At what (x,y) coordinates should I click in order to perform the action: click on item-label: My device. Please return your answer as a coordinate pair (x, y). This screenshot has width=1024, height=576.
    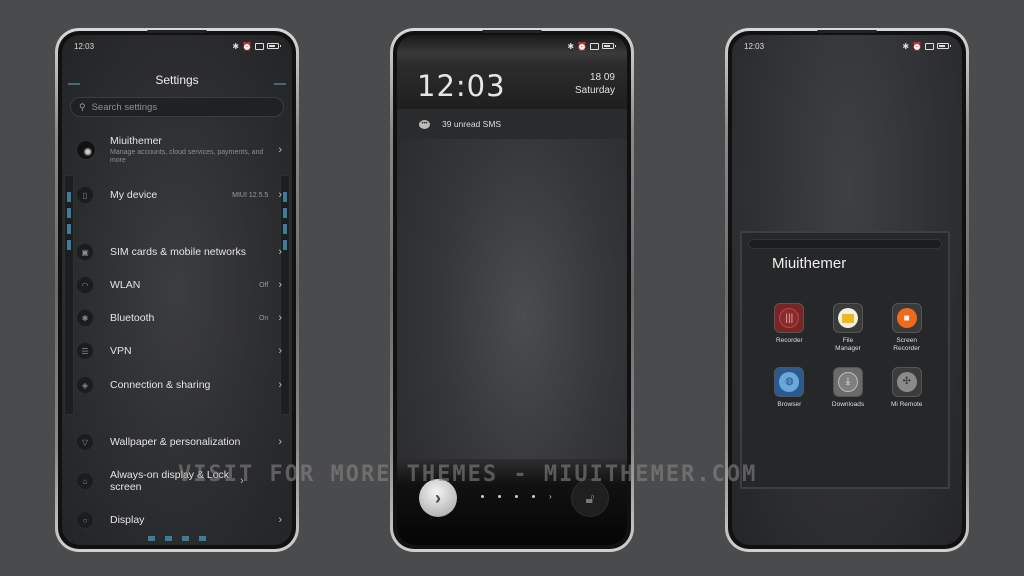
    Looking at the image, I should click on (134, 194).